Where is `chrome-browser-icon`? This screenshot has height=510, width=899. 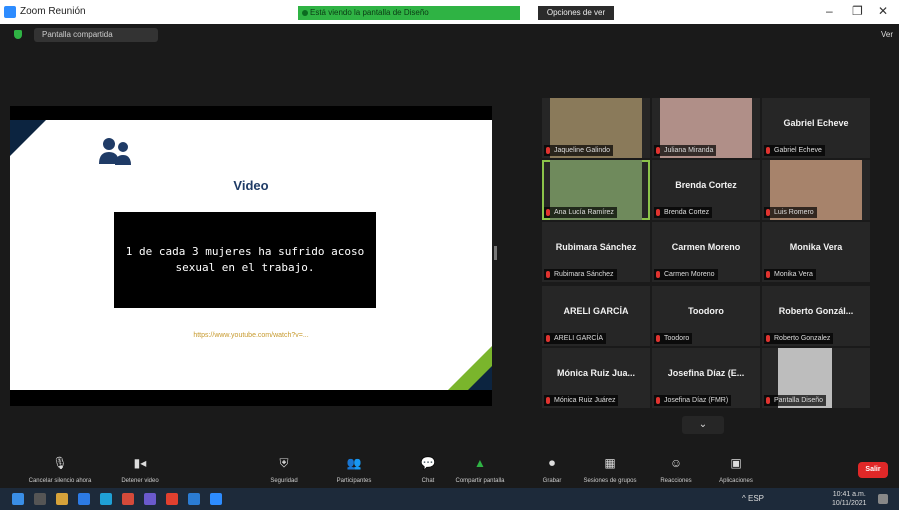 chrome-browser-icon is located at coordinates (128, 499).